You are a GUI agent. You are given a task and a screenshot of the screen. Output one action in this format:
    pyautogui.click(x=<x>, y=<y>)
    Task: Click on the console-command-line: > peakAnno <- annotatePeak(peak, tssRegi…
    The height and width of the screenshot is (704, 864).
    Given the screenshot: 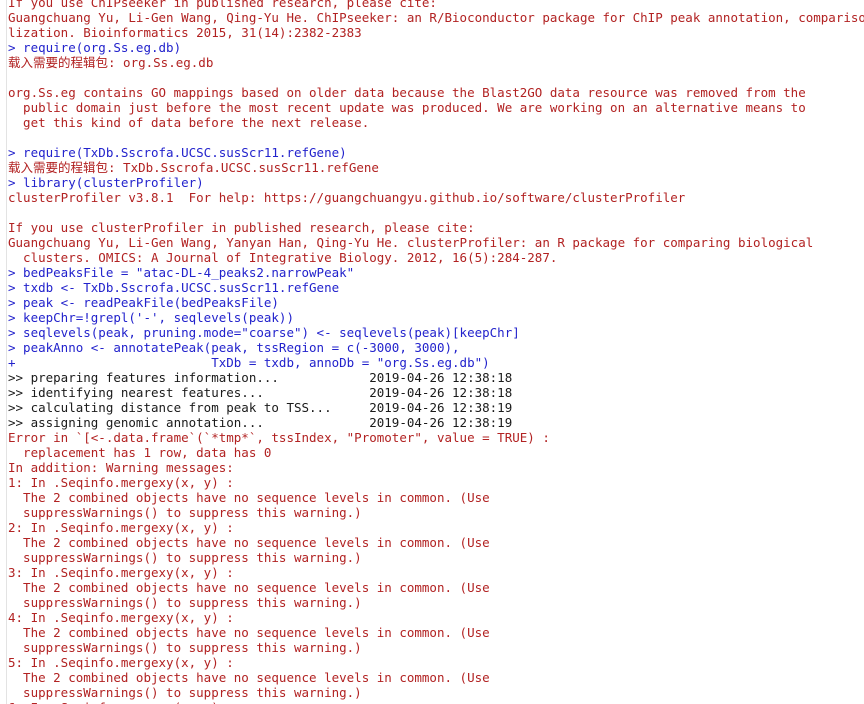 What is the action you would take?
    pyautogui.click(x=234, y=347)
    